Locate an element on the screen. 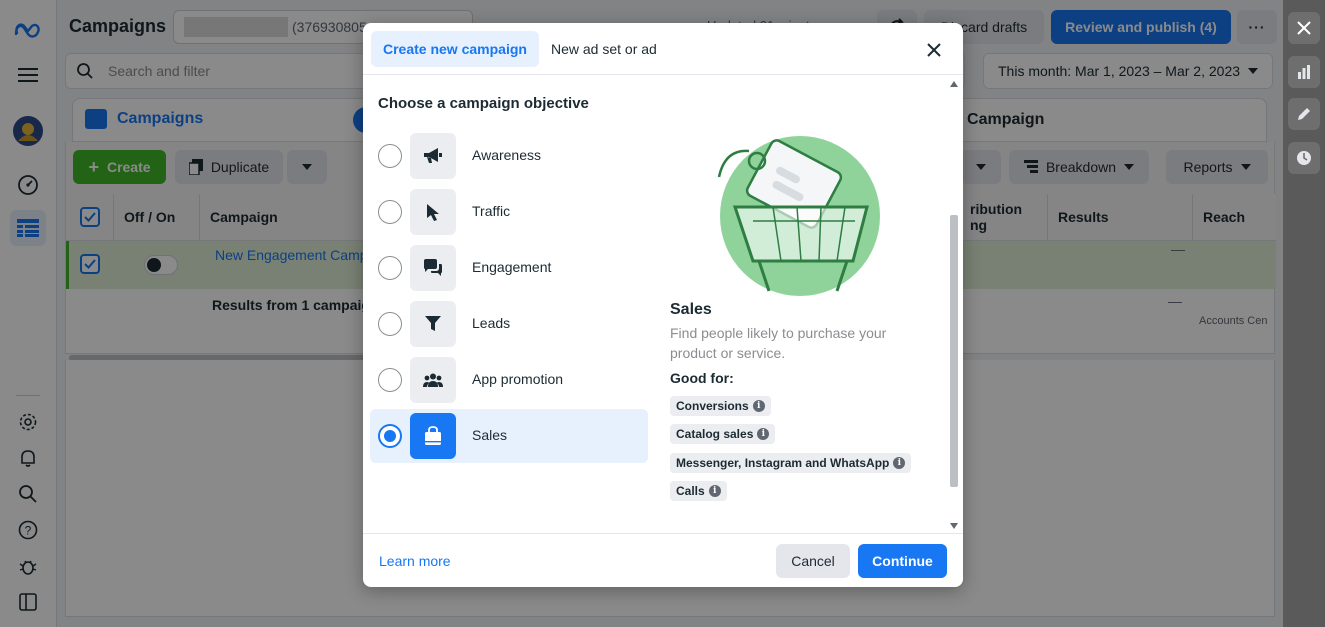  objective-detail-title: Sales is located at coordinates (691, 309).